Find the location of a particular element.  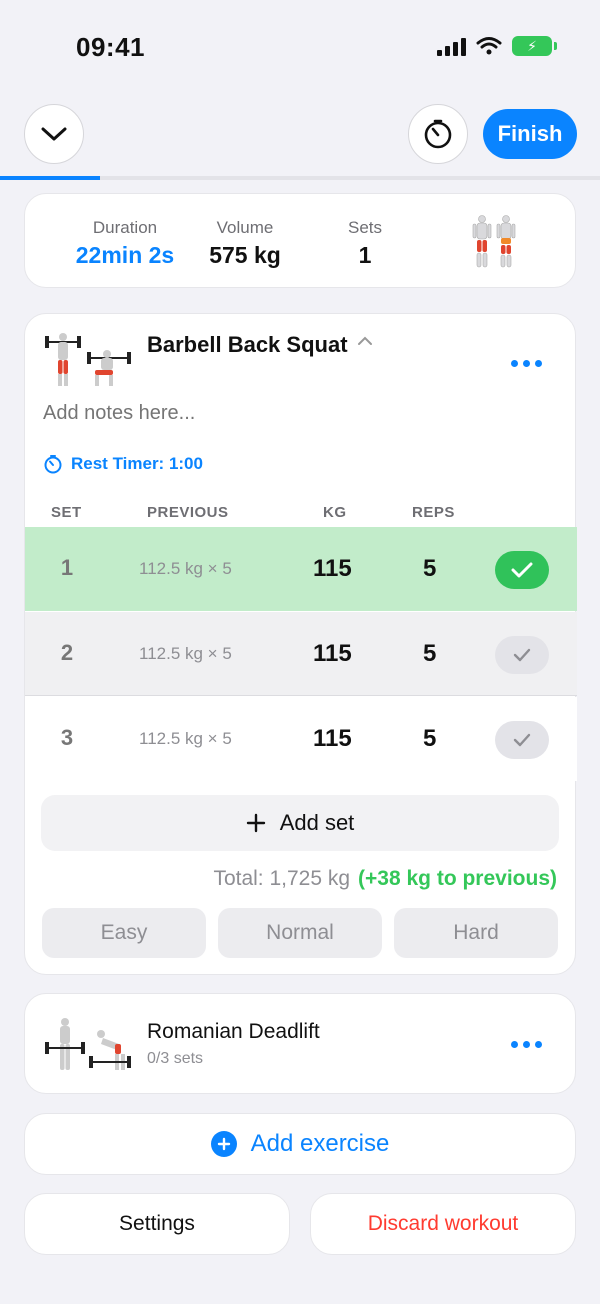

status-time: 09:41 is located at coordinates (110, 47).